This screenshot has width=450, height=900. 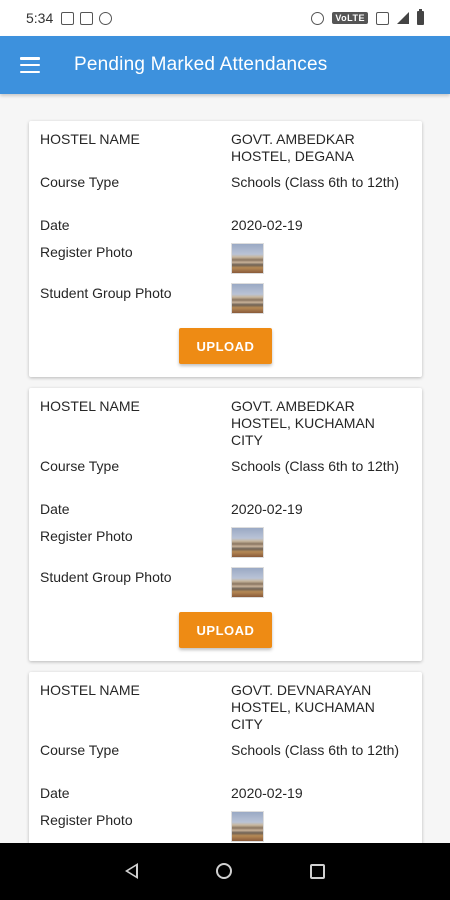 What do you see at coordinates (382, 18) in the screenshot?
I see `vibrate-icon` at bounding box center [382, 18].